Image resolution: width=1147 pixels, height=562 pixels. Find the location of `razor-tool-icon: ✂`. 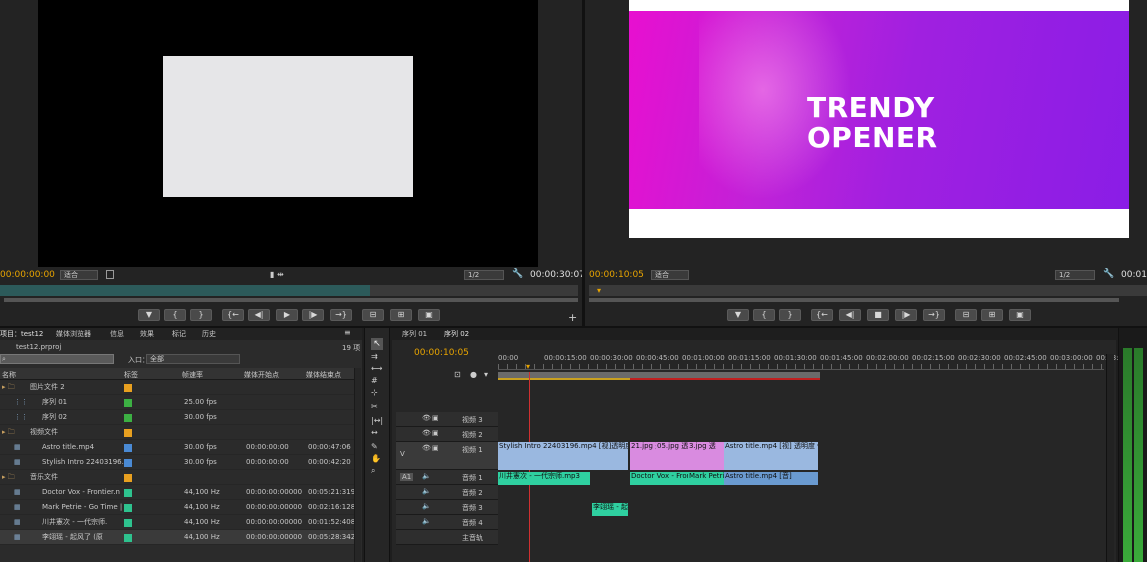

razor-tool-icon: ✂ is located at coordinates (374, 406).